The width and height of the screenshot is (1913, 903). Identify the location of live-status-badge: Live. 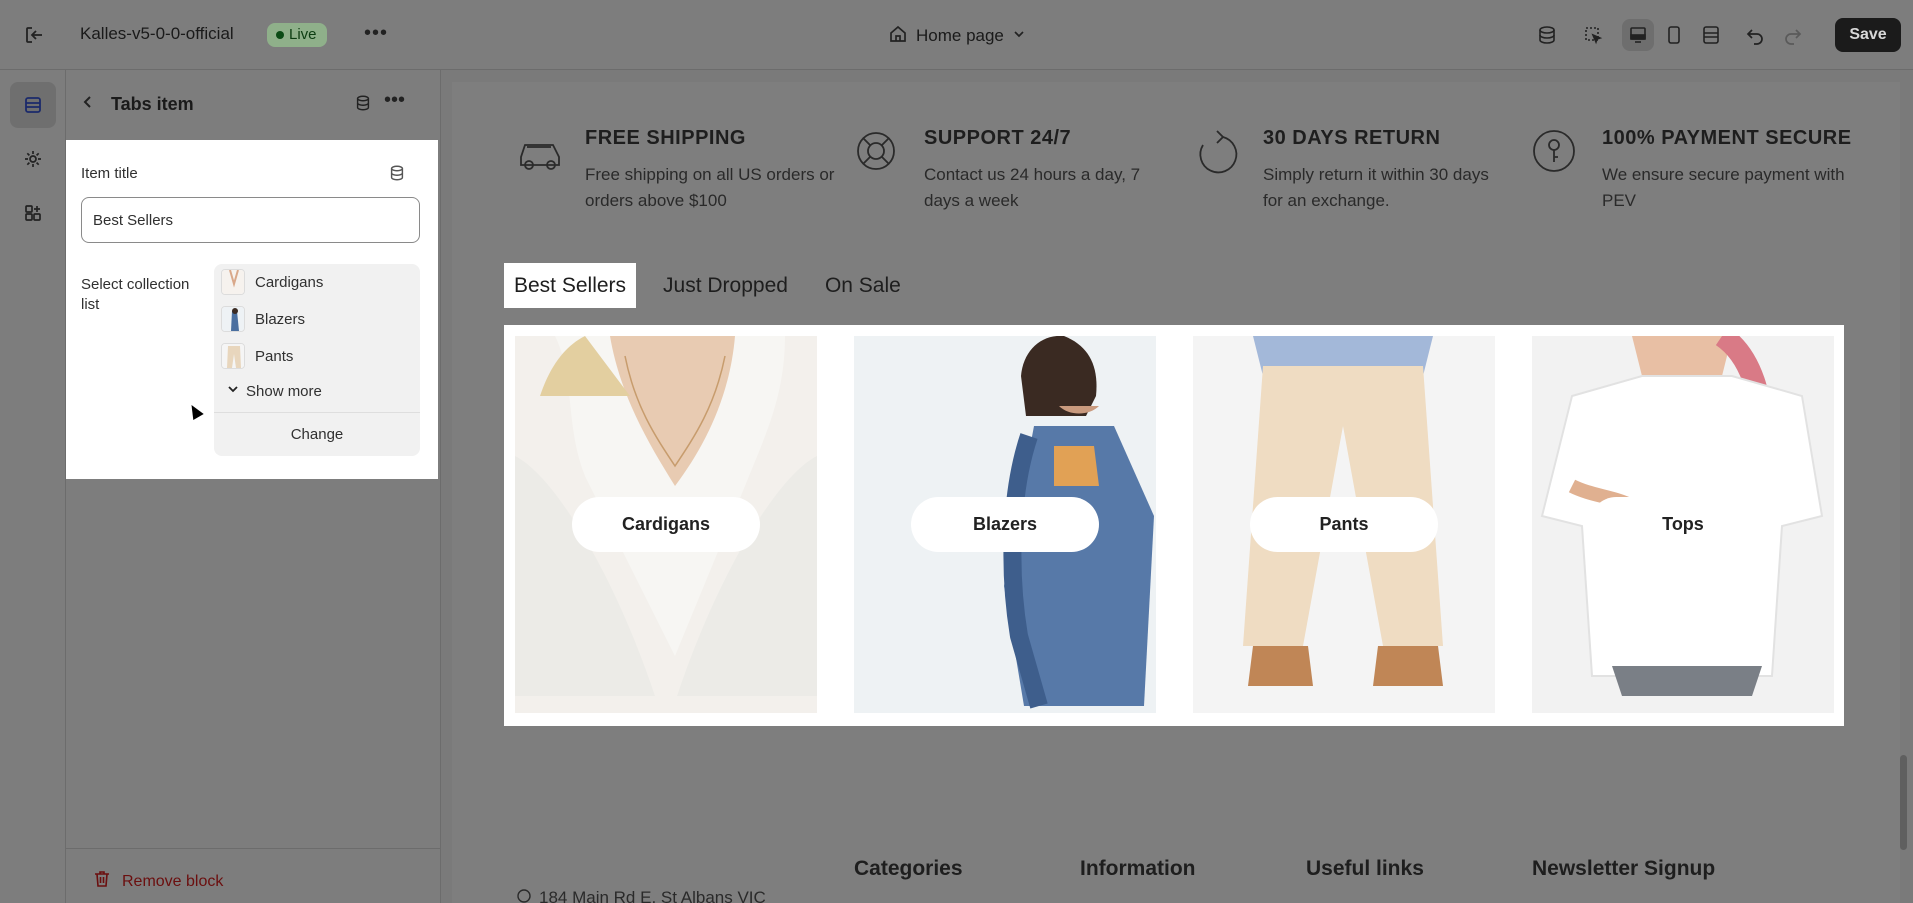
(297, 35).